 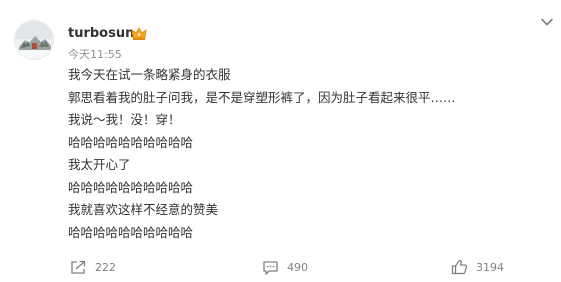 What do you see at coordinates (101, 34) in the screenshot?
I see `author-name: turbosun` at bounding box center [101, 34].